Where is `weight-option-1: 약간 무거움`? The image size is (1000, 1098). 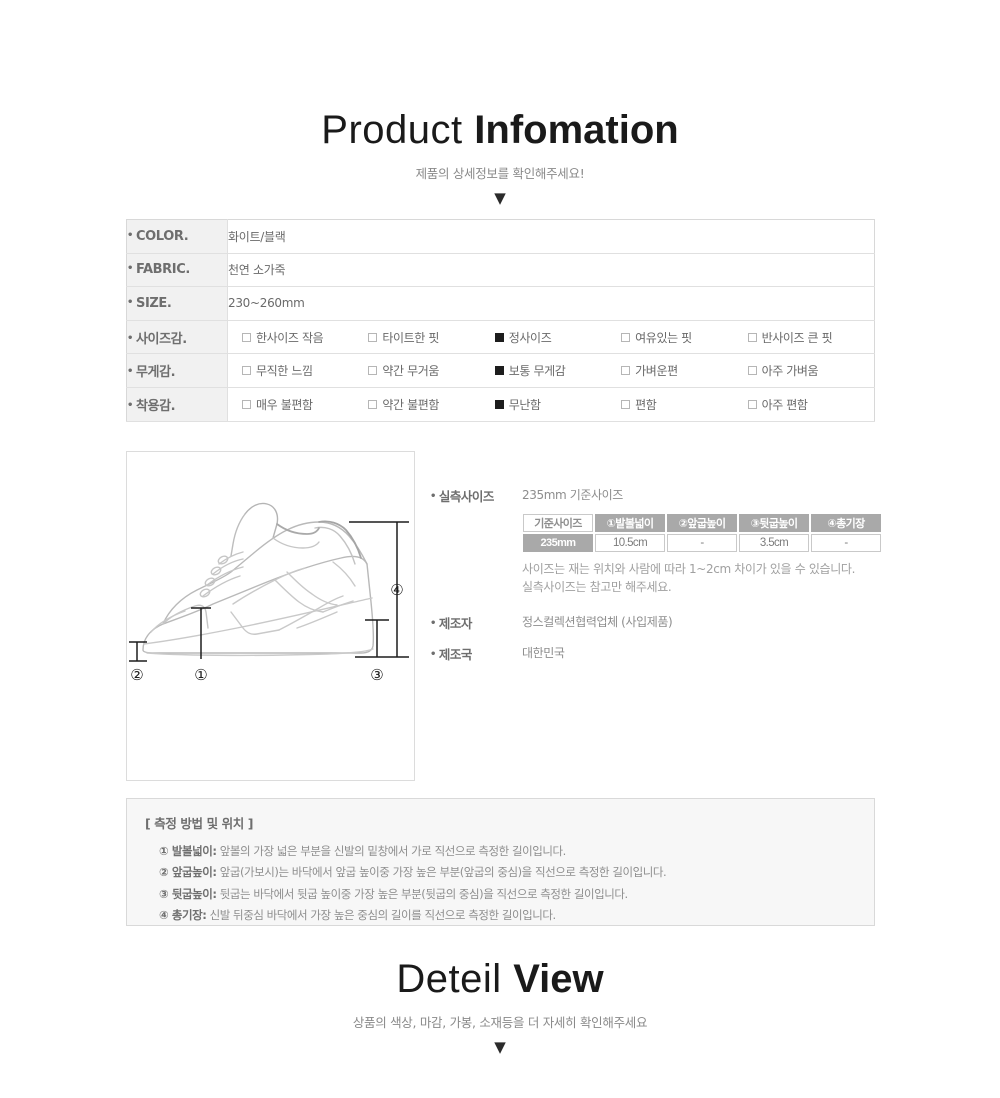
weight-option-1: 약간 무거움 is located at coordinates (431, 370).